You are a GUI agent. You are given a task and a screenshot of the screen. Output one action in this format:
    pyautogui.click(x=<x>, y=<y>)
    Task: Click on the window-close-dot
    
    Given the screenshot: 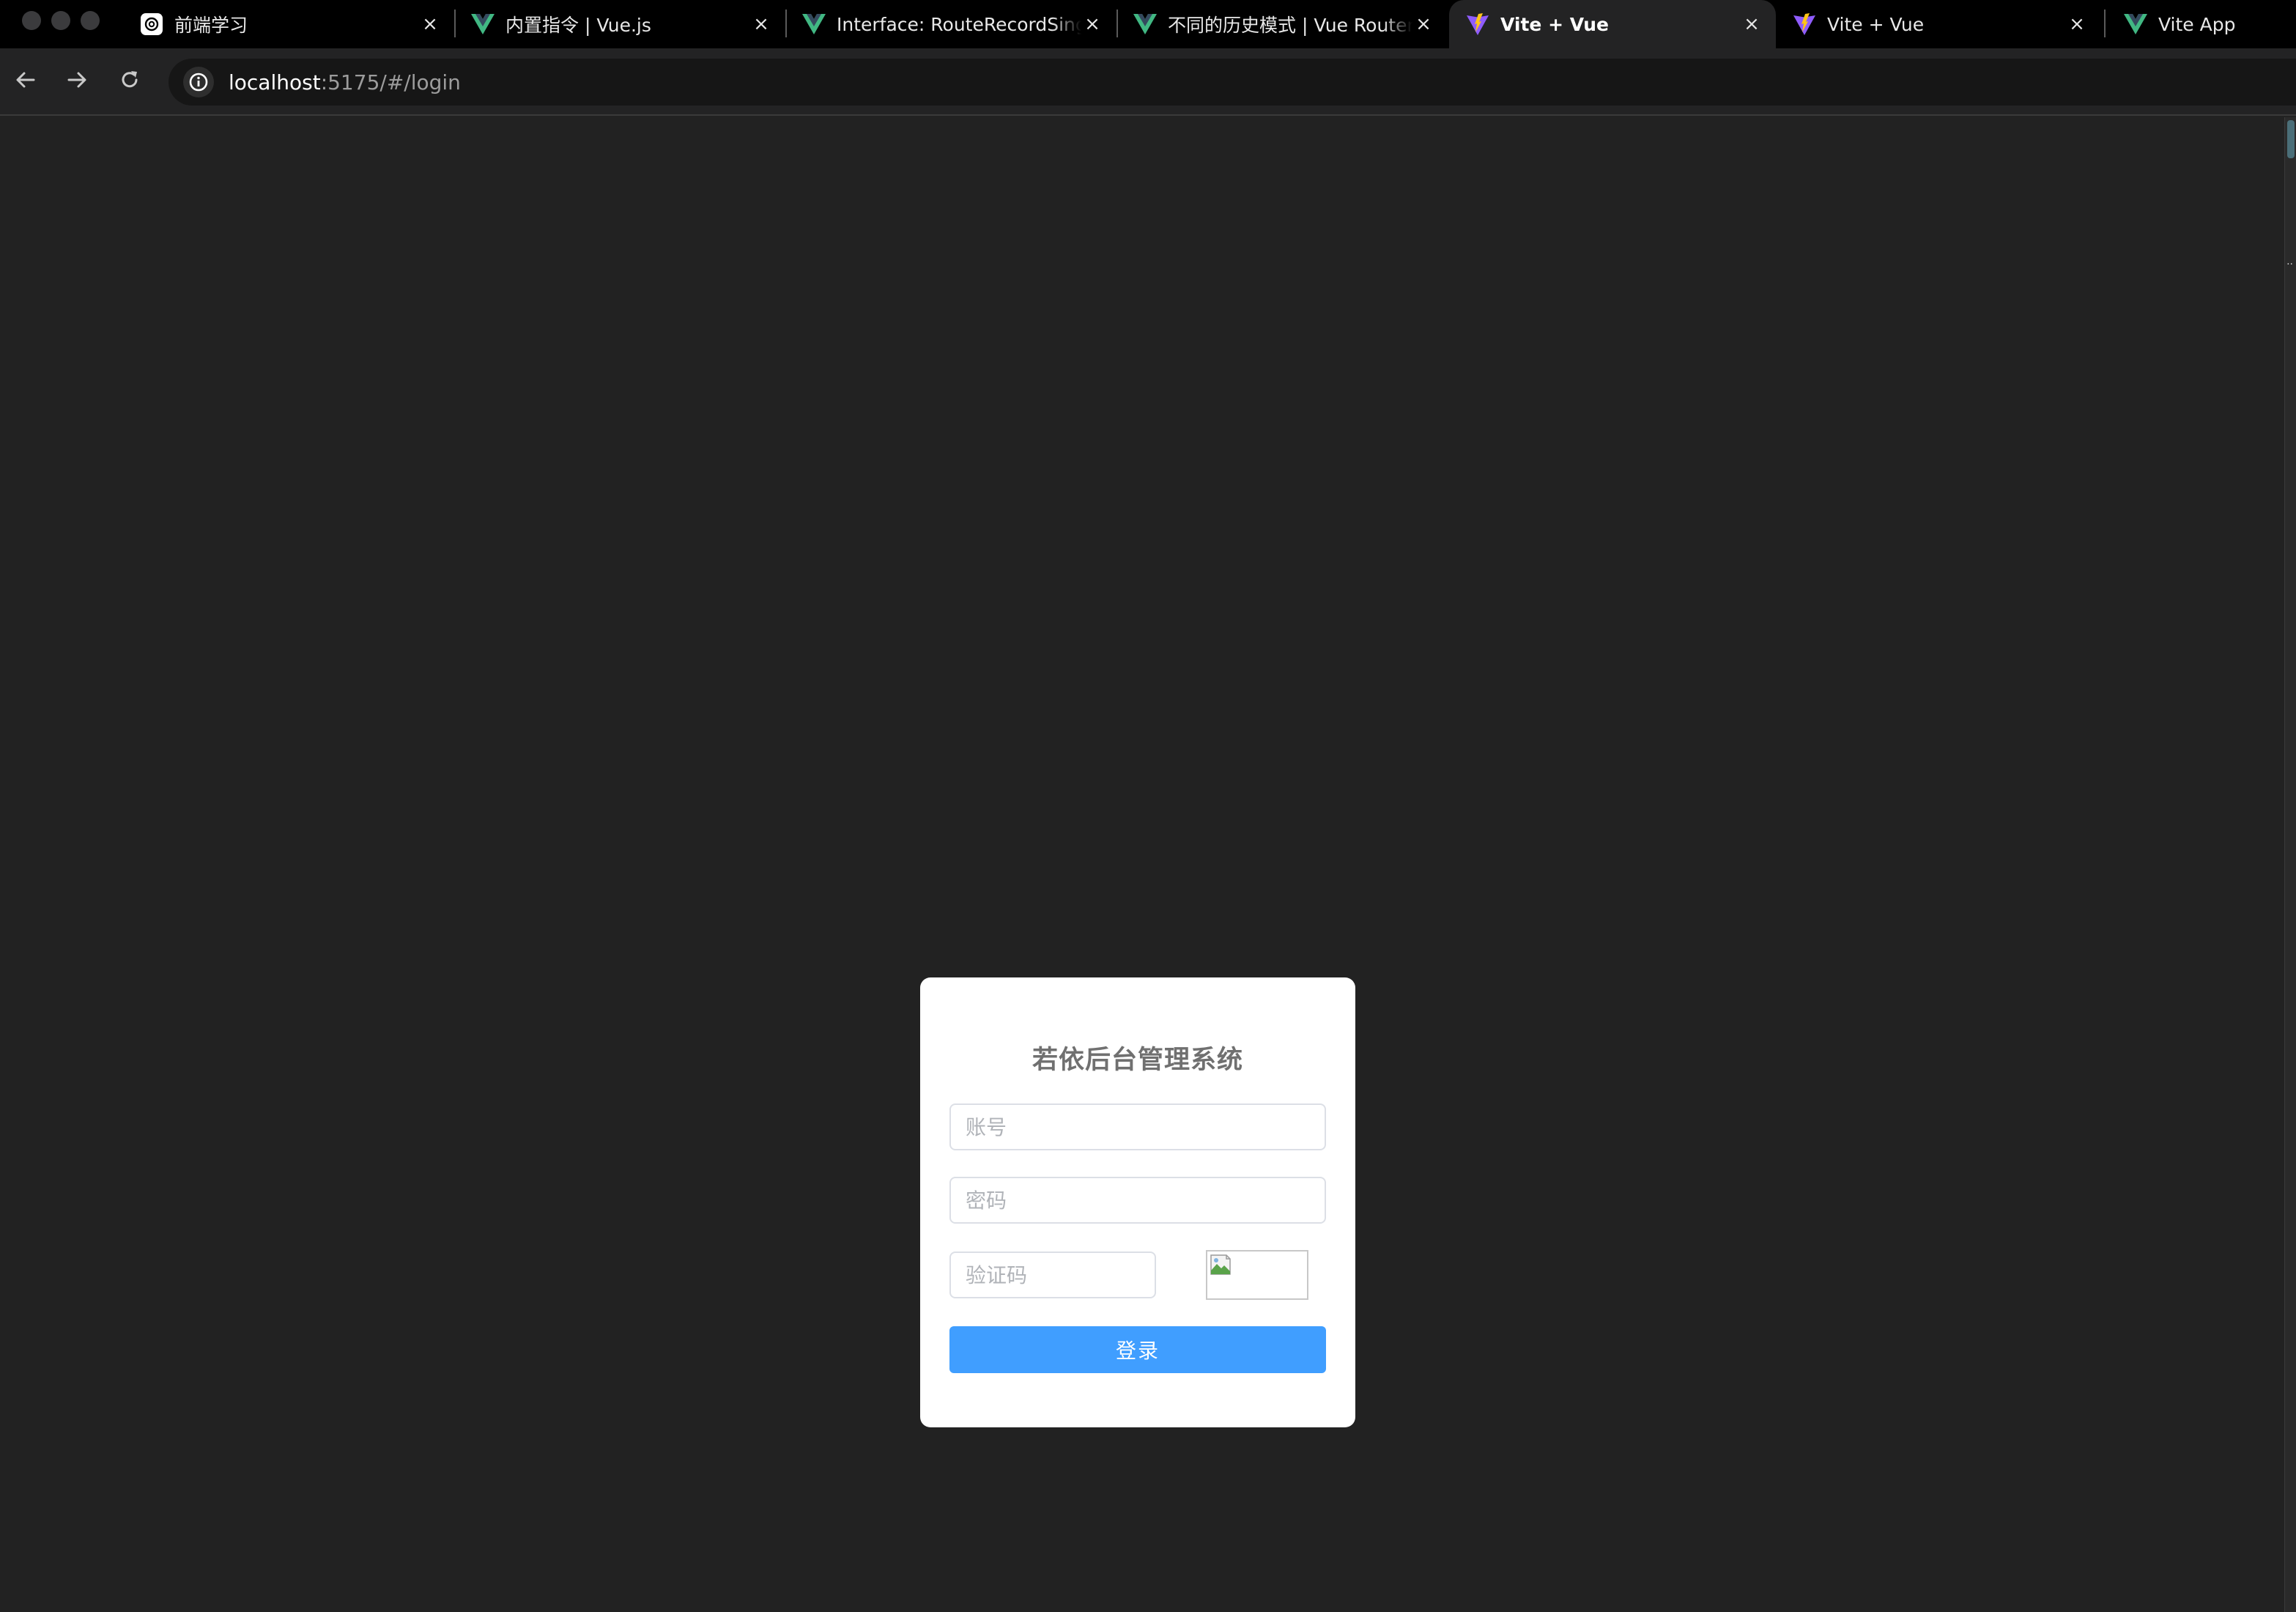 What is the action you would take?
    pyautogui.click(x=31, y=21)
    